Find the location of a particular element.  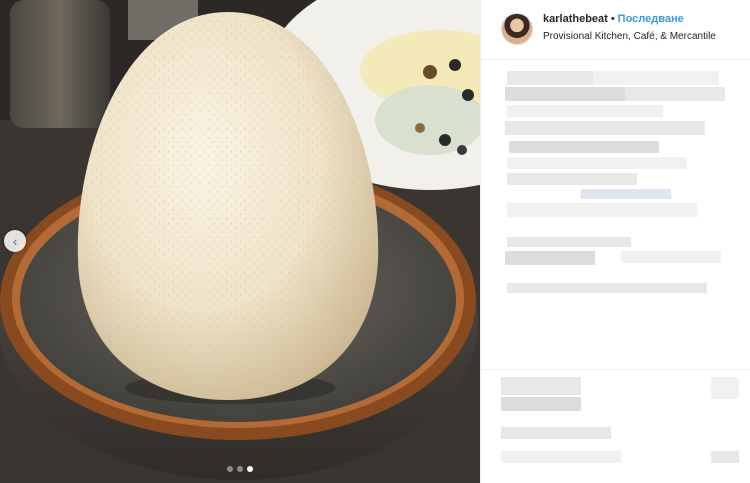

carousel-prev-button: ‹ is located at coordinates (15, 241).